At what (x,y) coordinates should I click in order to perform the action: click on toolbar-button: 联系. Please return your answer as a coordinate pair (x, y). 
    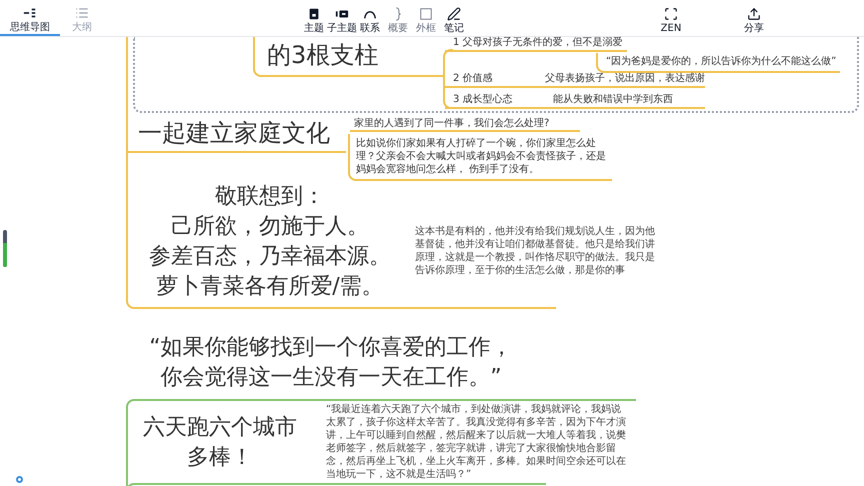
    Looking at the image, I should click on (370, 20).